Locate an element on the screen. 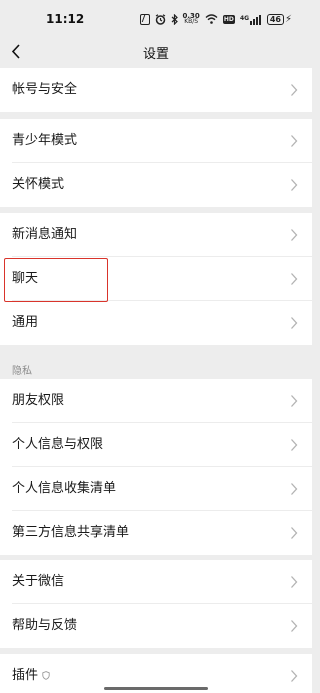  battery-icon: 46 ⚡ is located at coordinates (279, 19).